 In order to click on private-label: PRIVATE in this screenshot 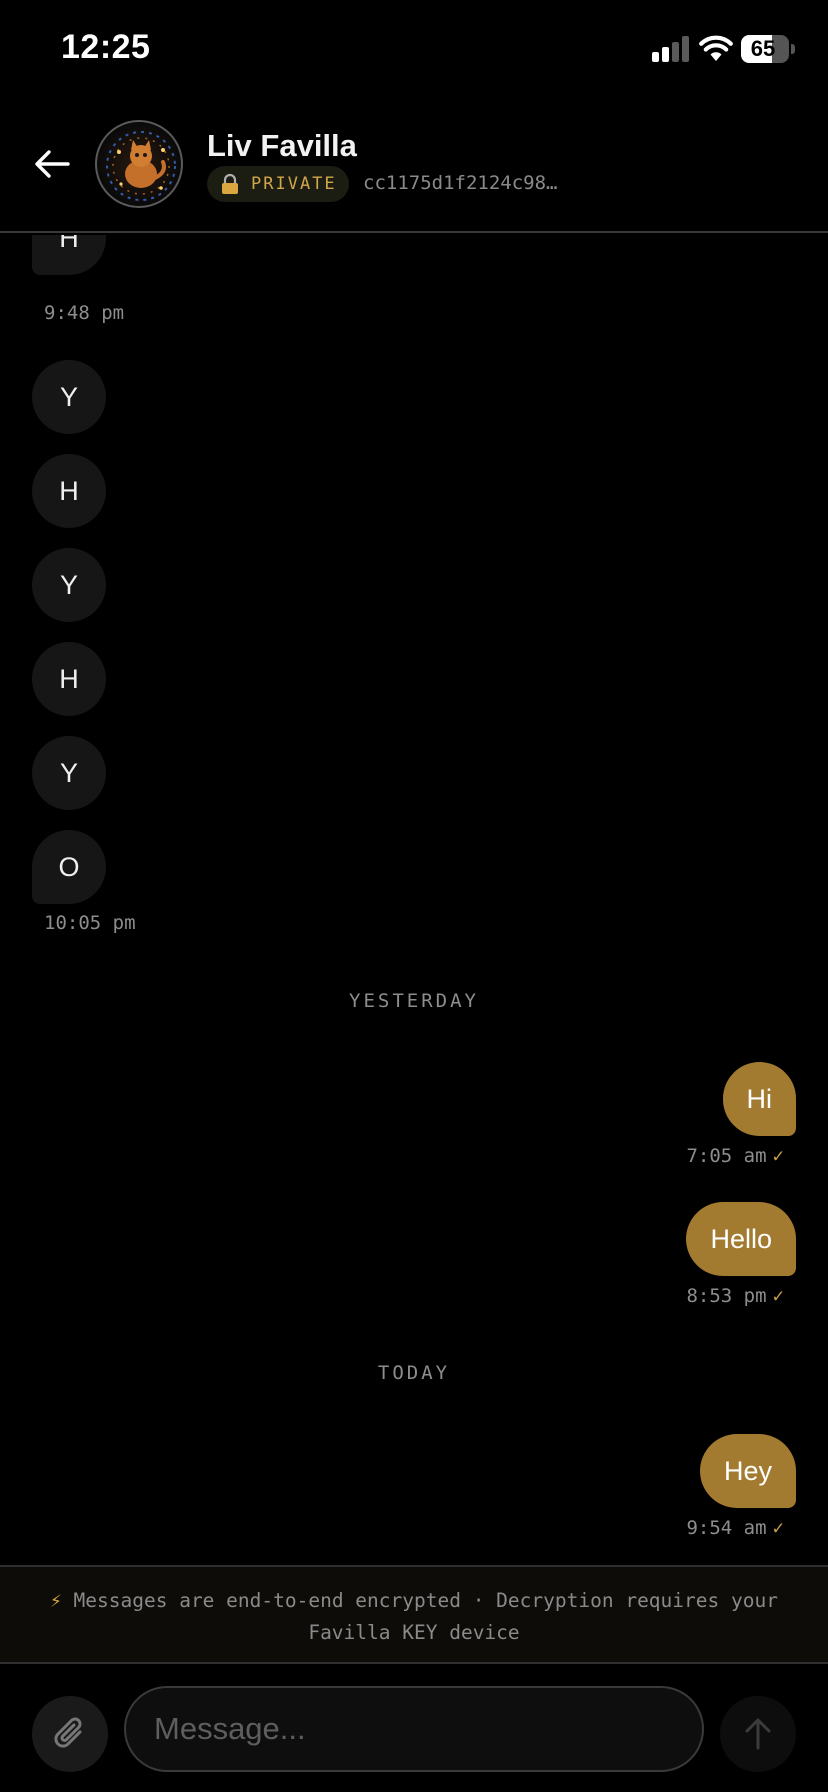, I will do `click(294, 184)`.